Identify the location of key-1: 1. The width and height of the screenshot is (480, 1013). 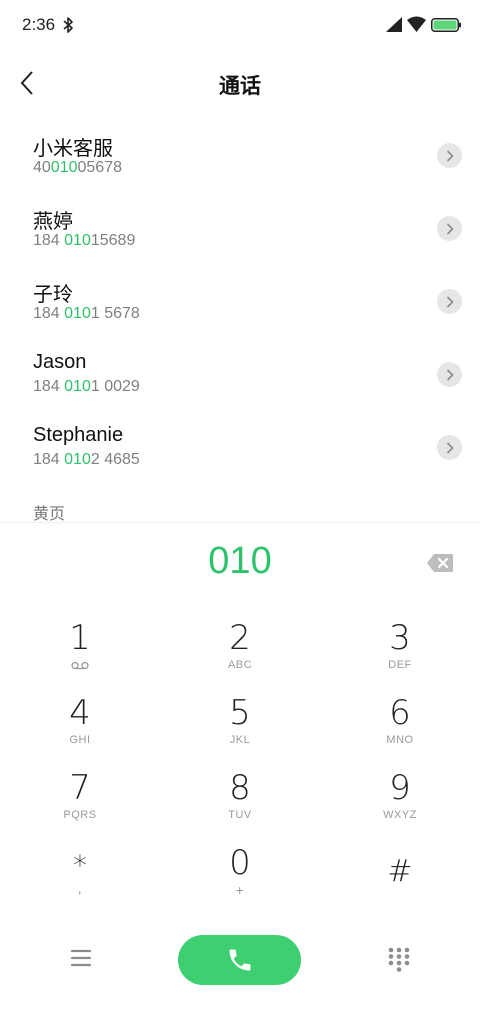
(80, 654).